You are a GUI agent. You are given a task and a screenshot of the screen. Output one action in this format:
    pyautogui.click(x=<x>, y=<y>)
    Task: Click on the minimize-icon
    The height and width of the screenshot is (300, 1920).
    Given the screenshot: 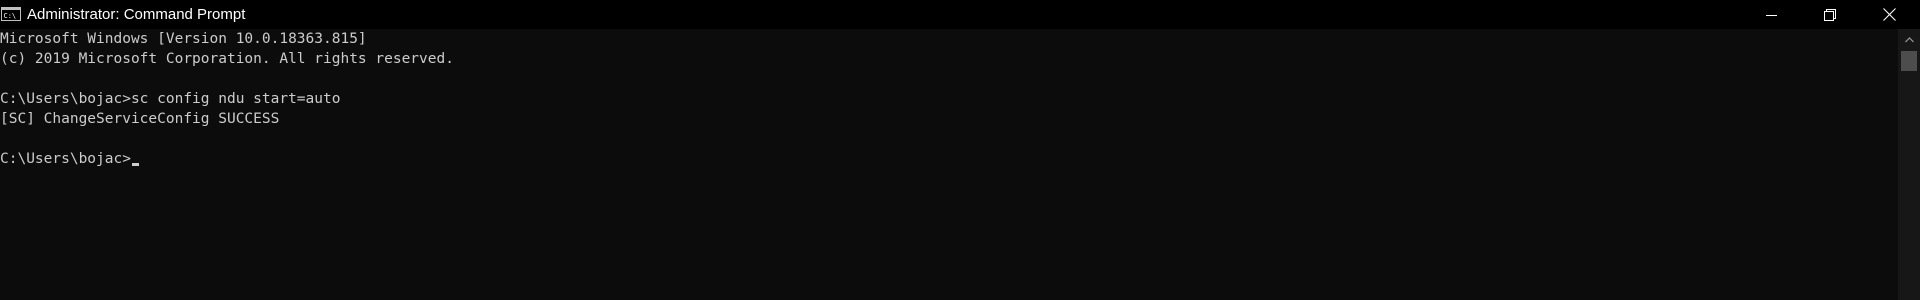 What is the action you would take?
    pyautogui.click(x=1772, y=15)
    